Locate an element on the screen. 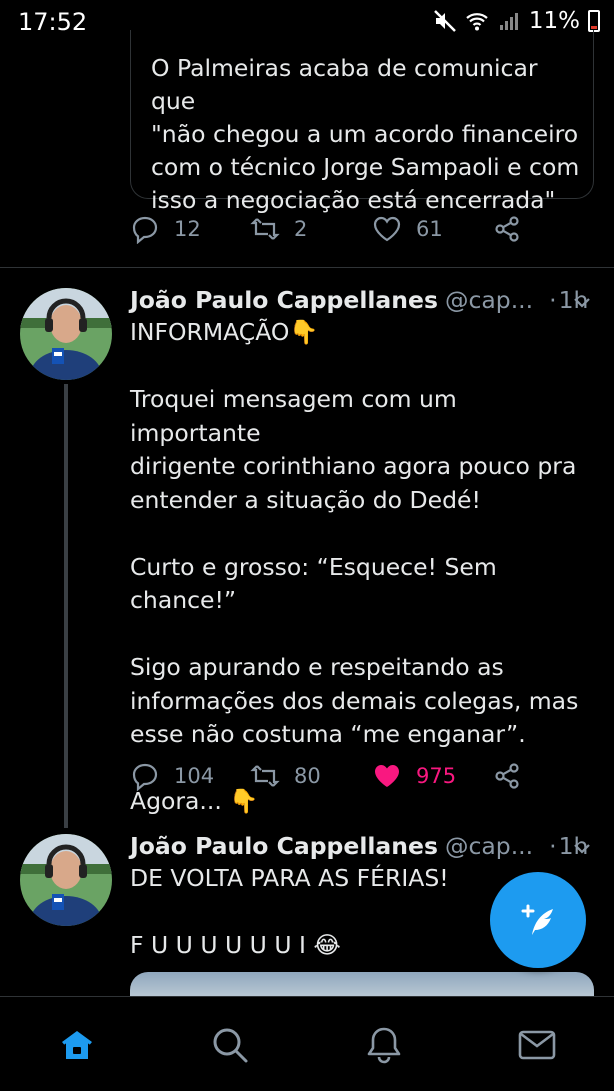 The height and width of the screenshot is (1091, 614). thread-line is located at coordinates (66, 606).